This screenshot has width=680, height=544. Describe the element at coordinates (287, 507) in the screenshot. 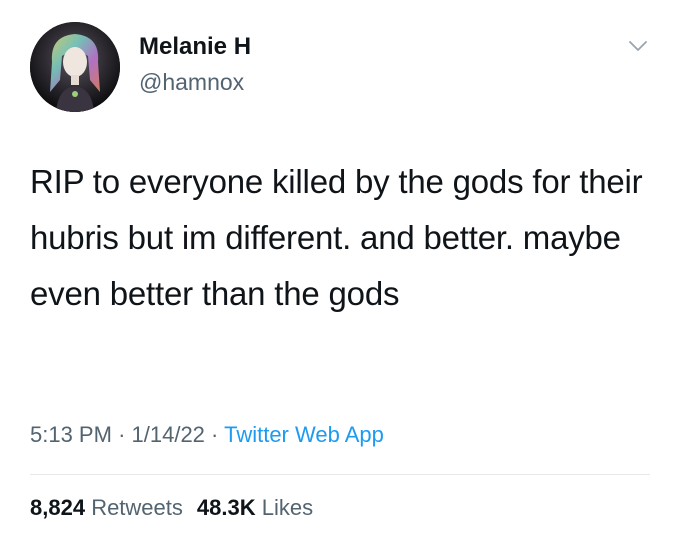

I see `likes-label: Likes` at that location.